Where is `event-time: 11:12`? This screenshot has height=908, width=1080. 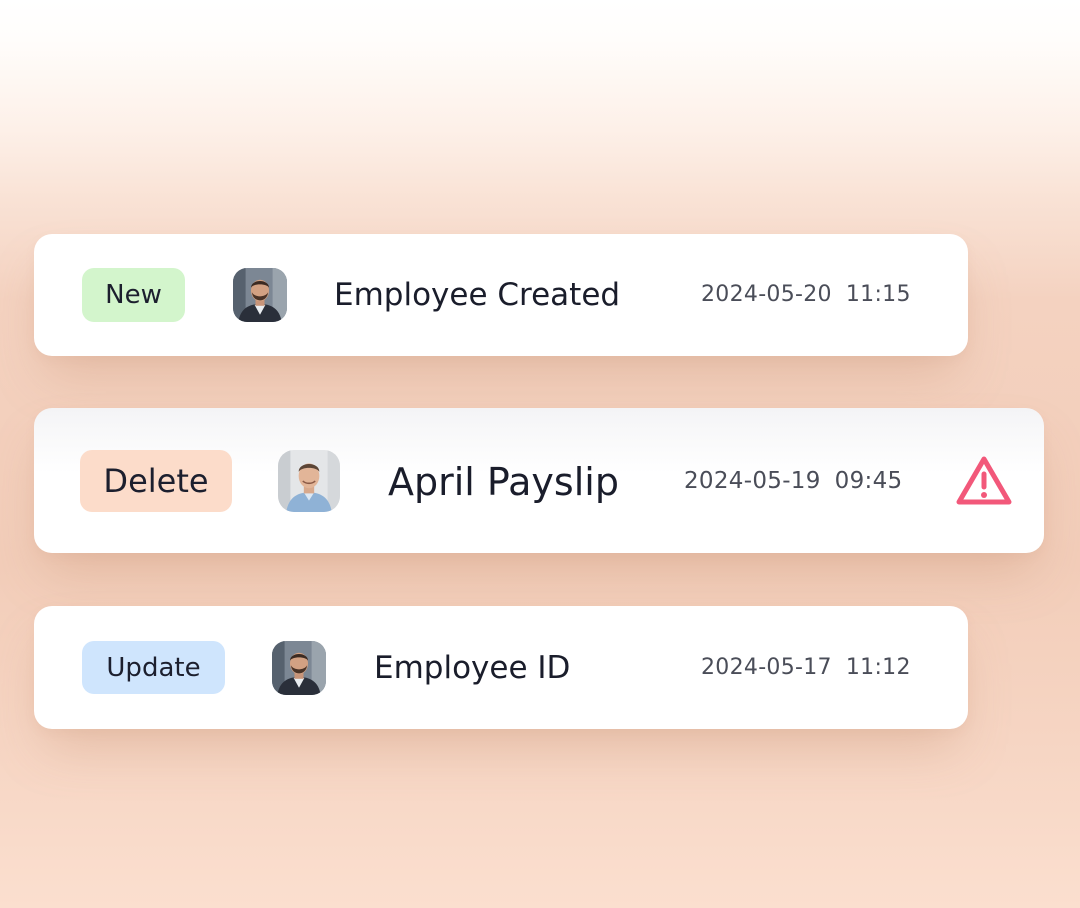
event-time: 11:12 is located at coordinates (878, 667).